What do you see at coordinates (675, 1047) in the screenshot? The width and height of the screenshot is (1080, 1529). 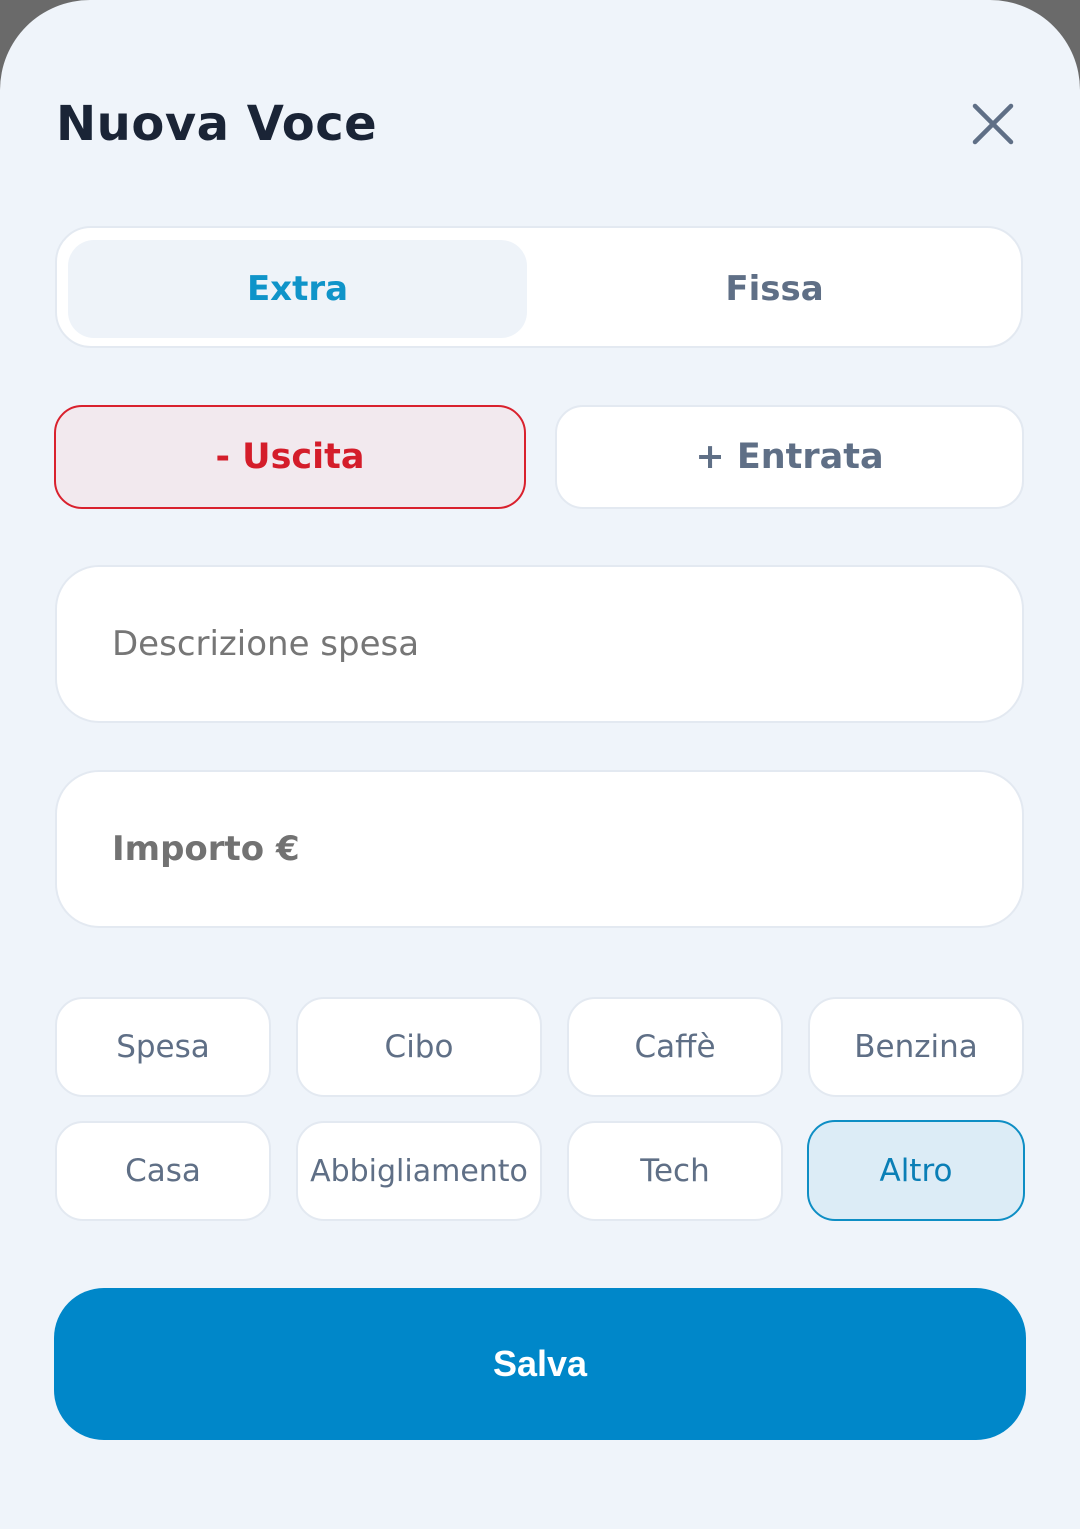 I see `category-chip-caffe: Caffè` at bounding box center [675, 1047].